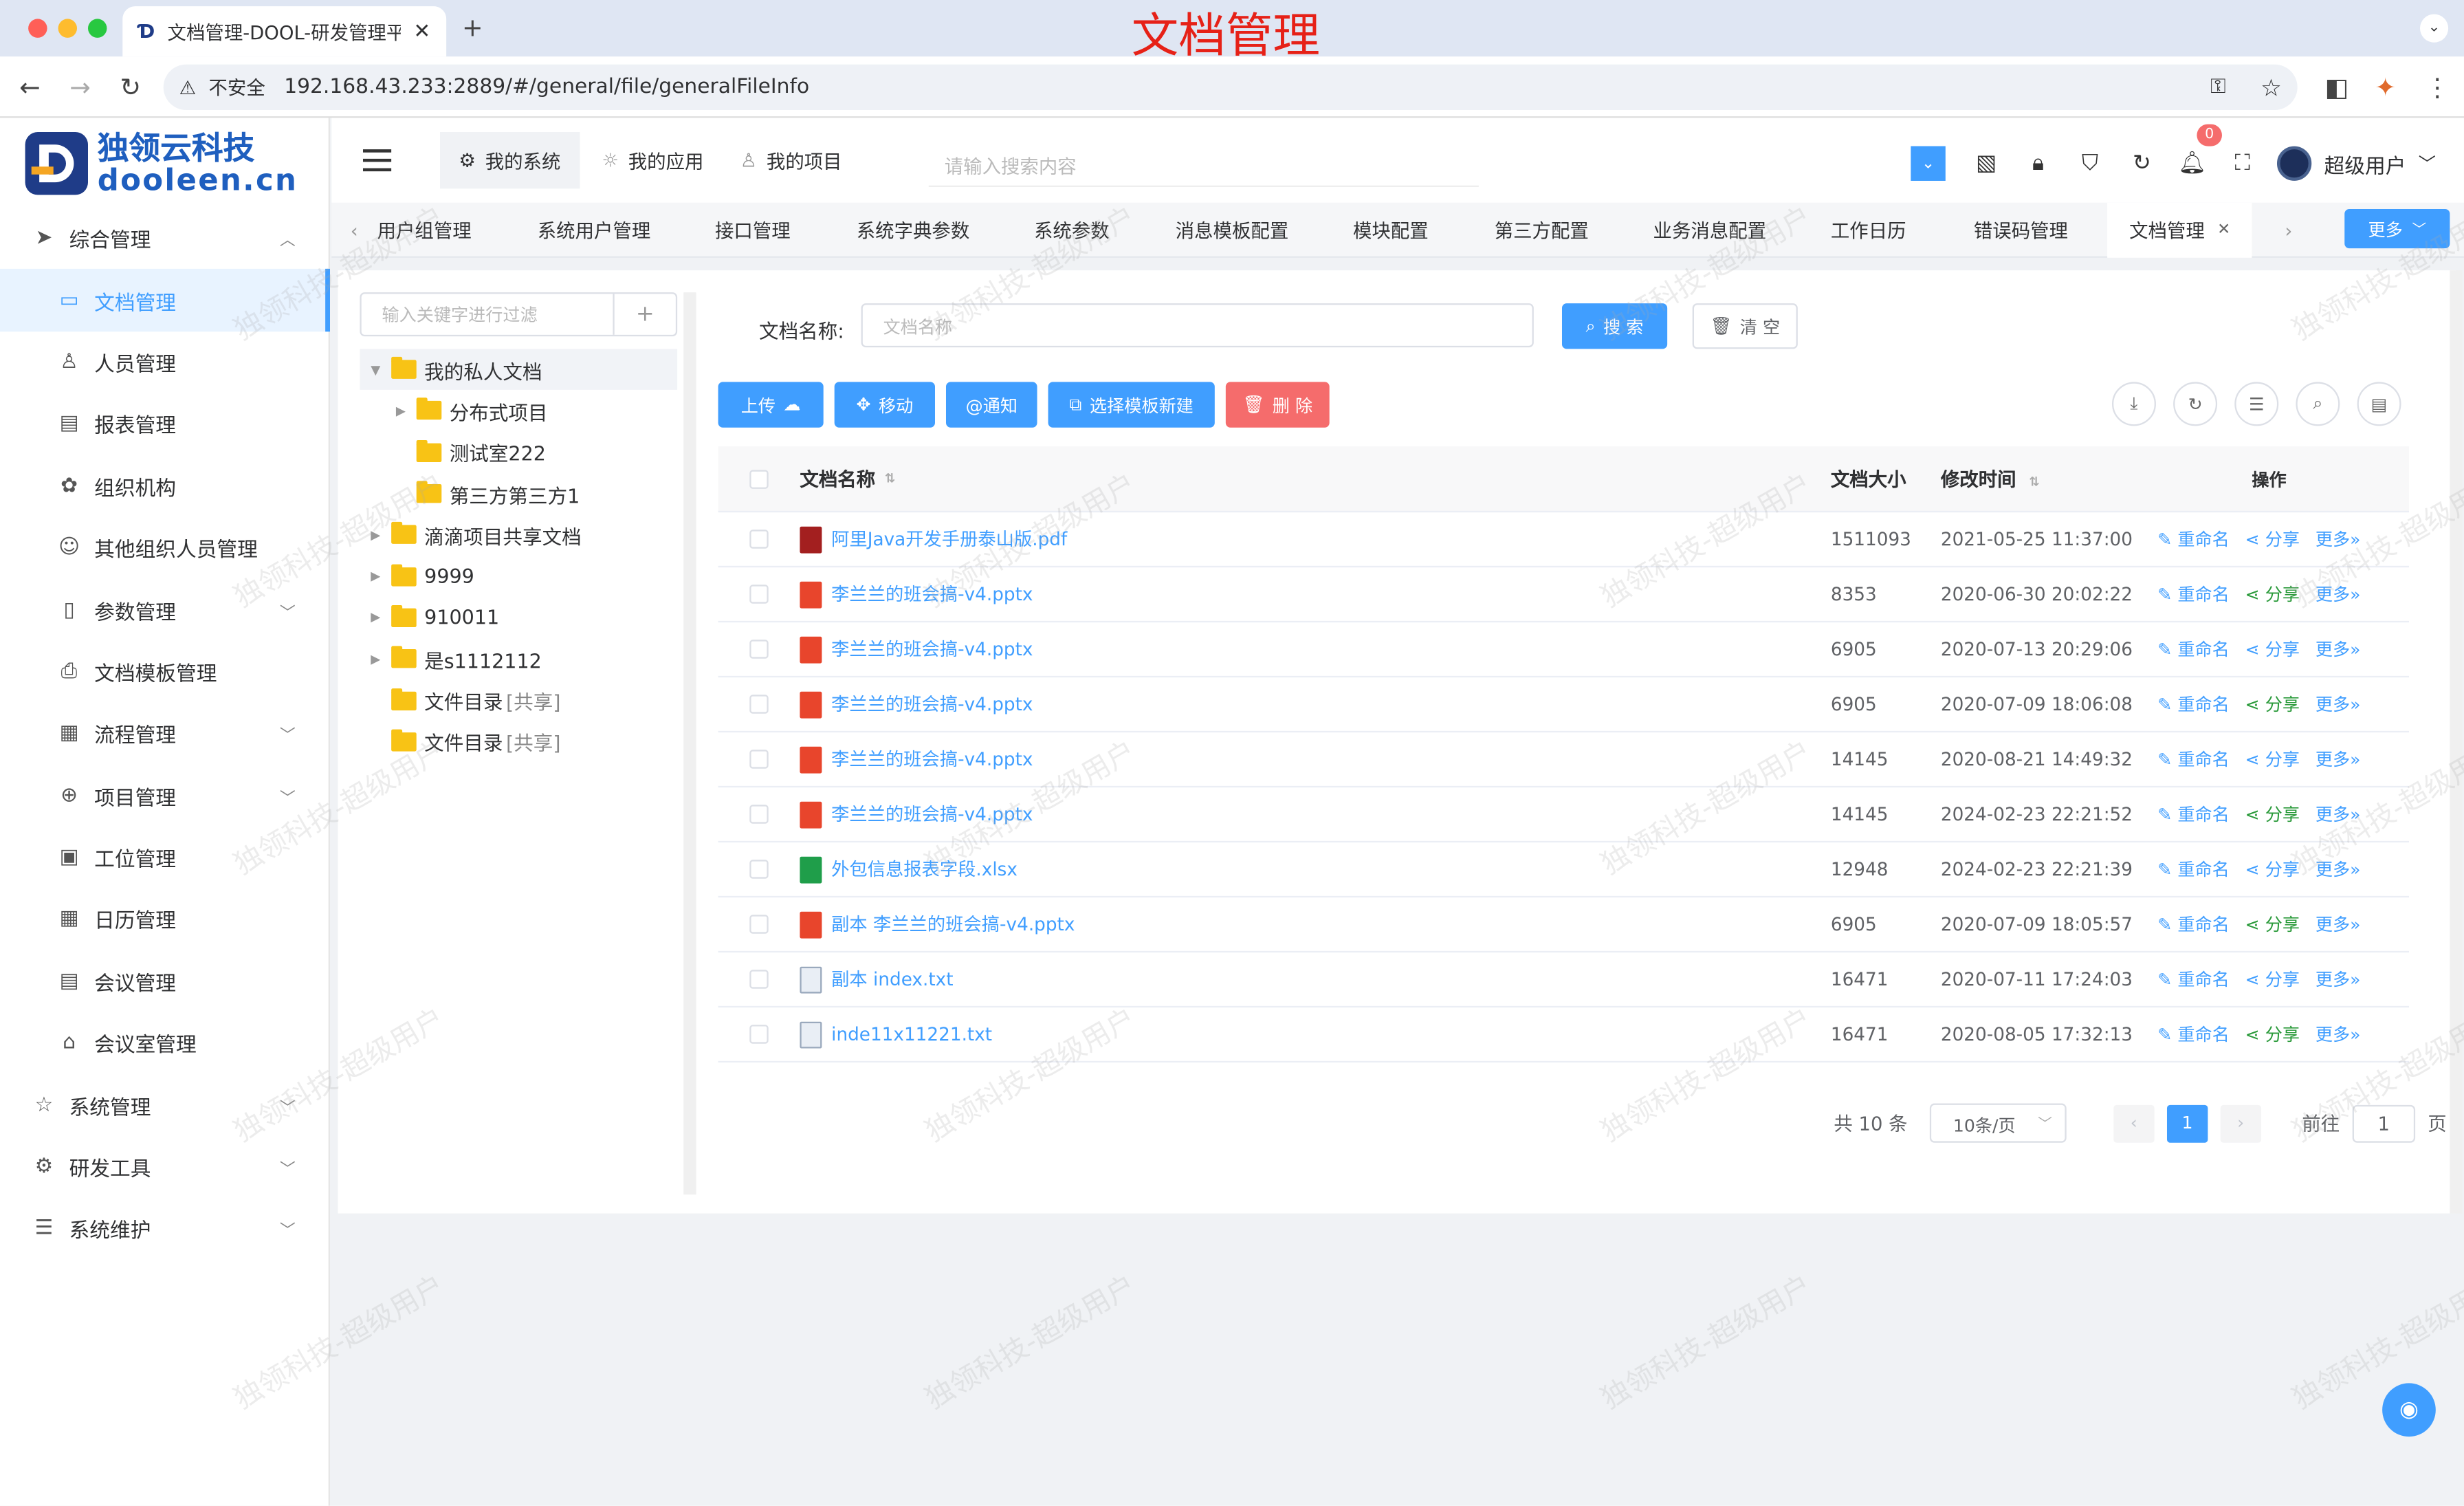 Image resolution: width=2464 pixels, height=1506 pixels. Describe the element at coordinates (2356, 163) in the screenshot. I see `user-menu: 超级用户 ﹀` at that location.